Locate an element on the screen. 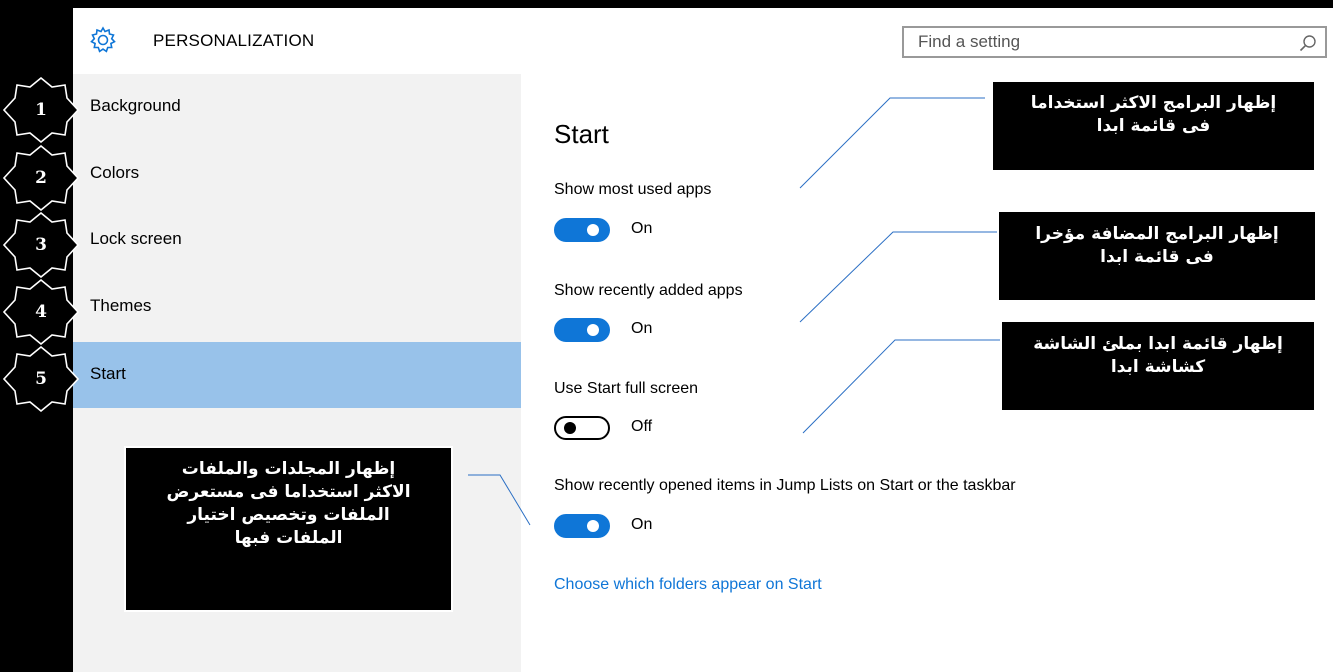 This screenshot has height=672, width=1333. callout-line: إظهار المجلدات والملفات is located at coordinates (288, 469).